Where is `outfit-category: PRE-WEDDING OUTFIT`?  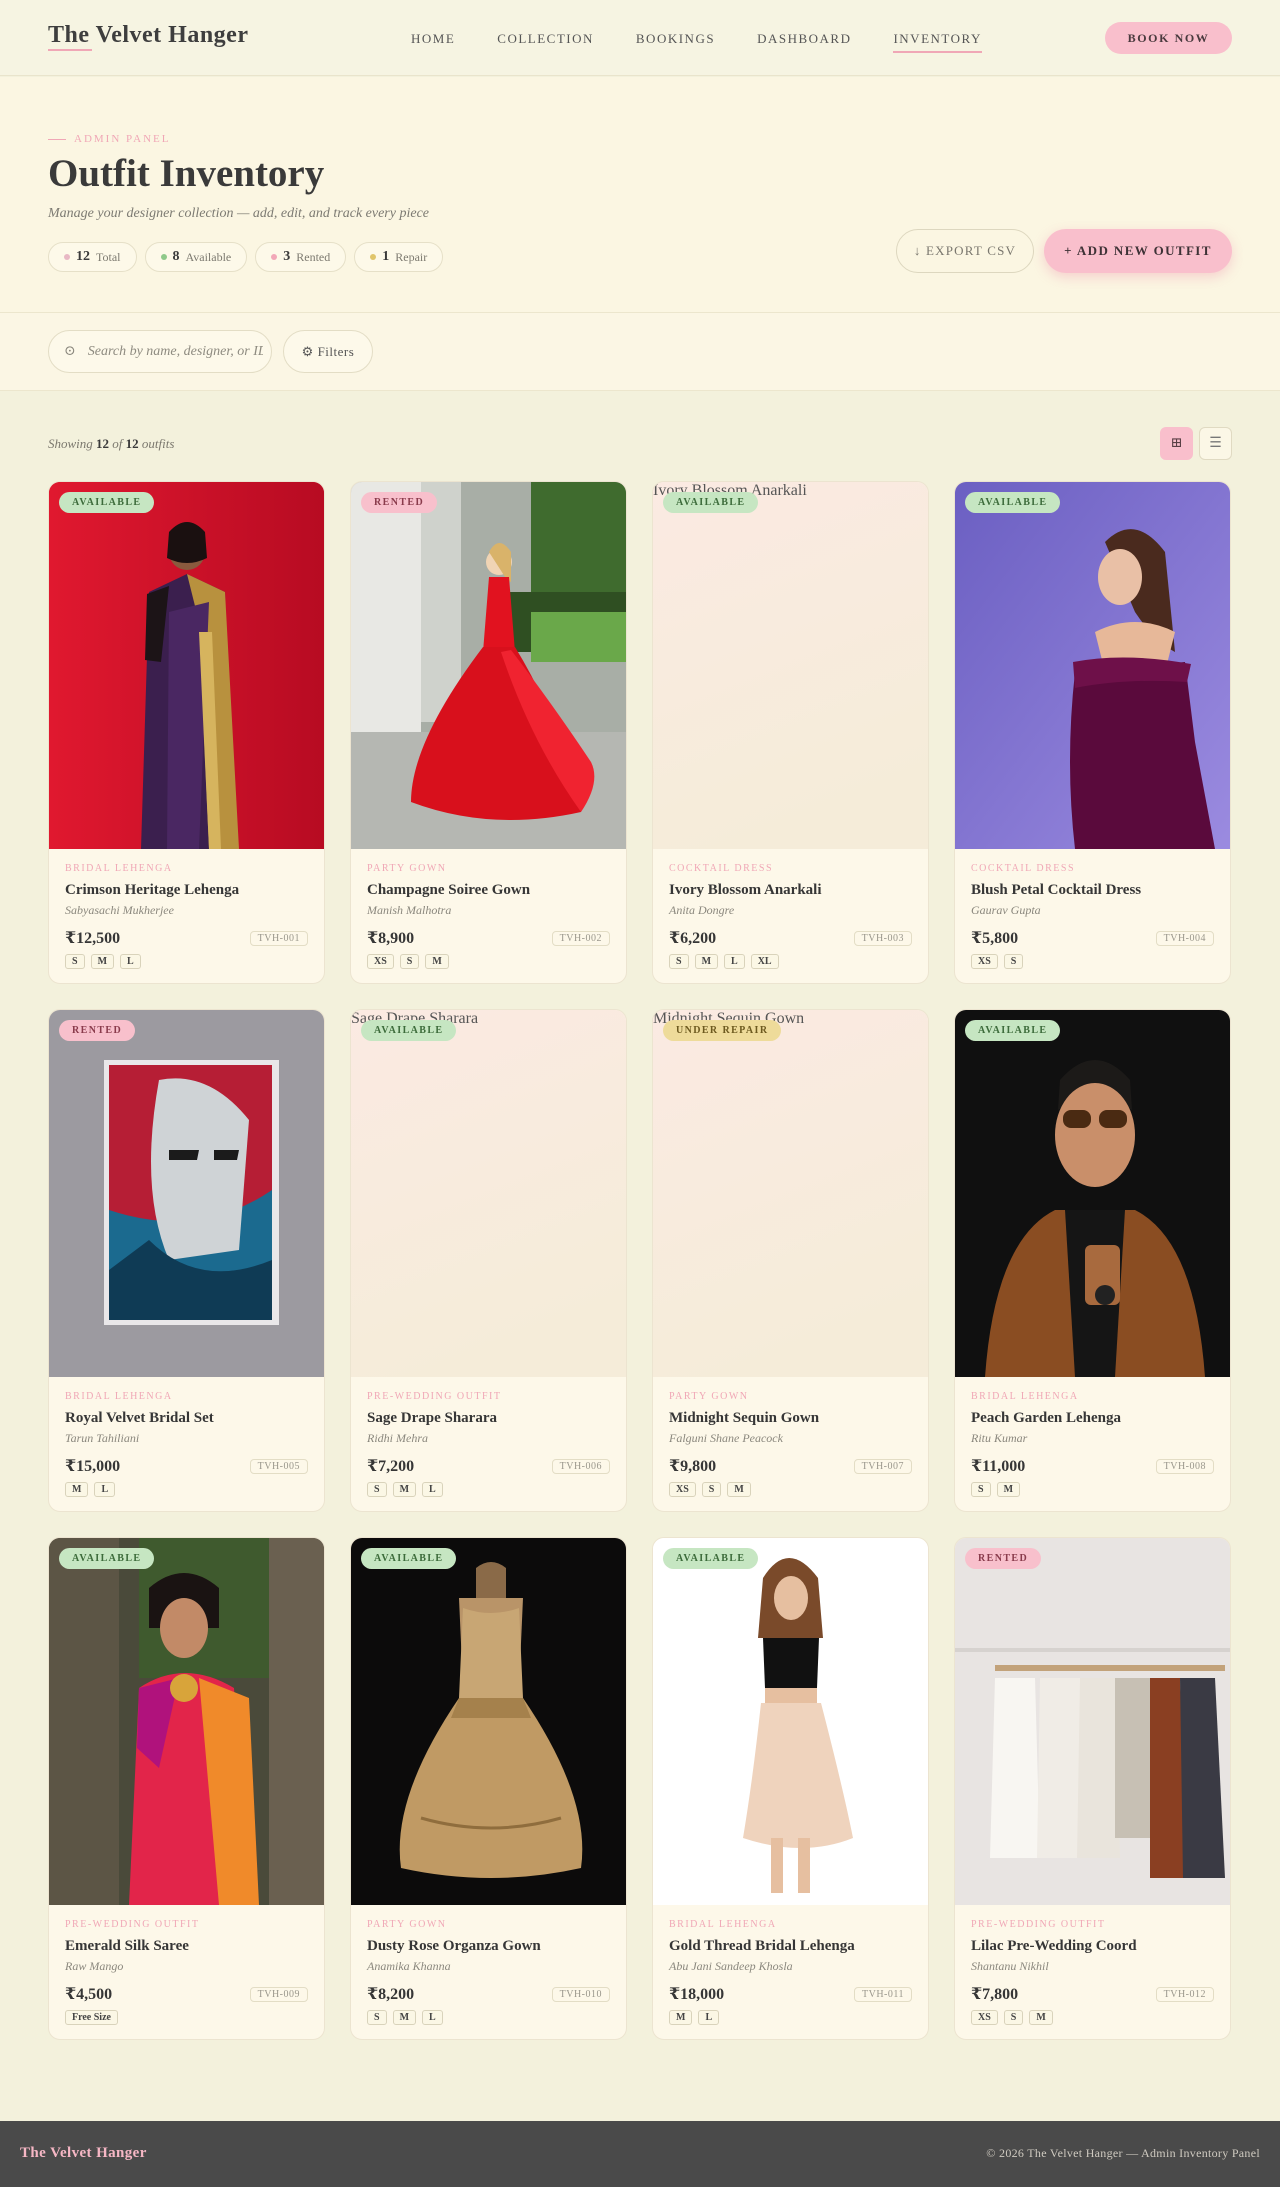 outfit-category: PRE-WEDDING OUTFIT is located at coordinates (1038, 1924).